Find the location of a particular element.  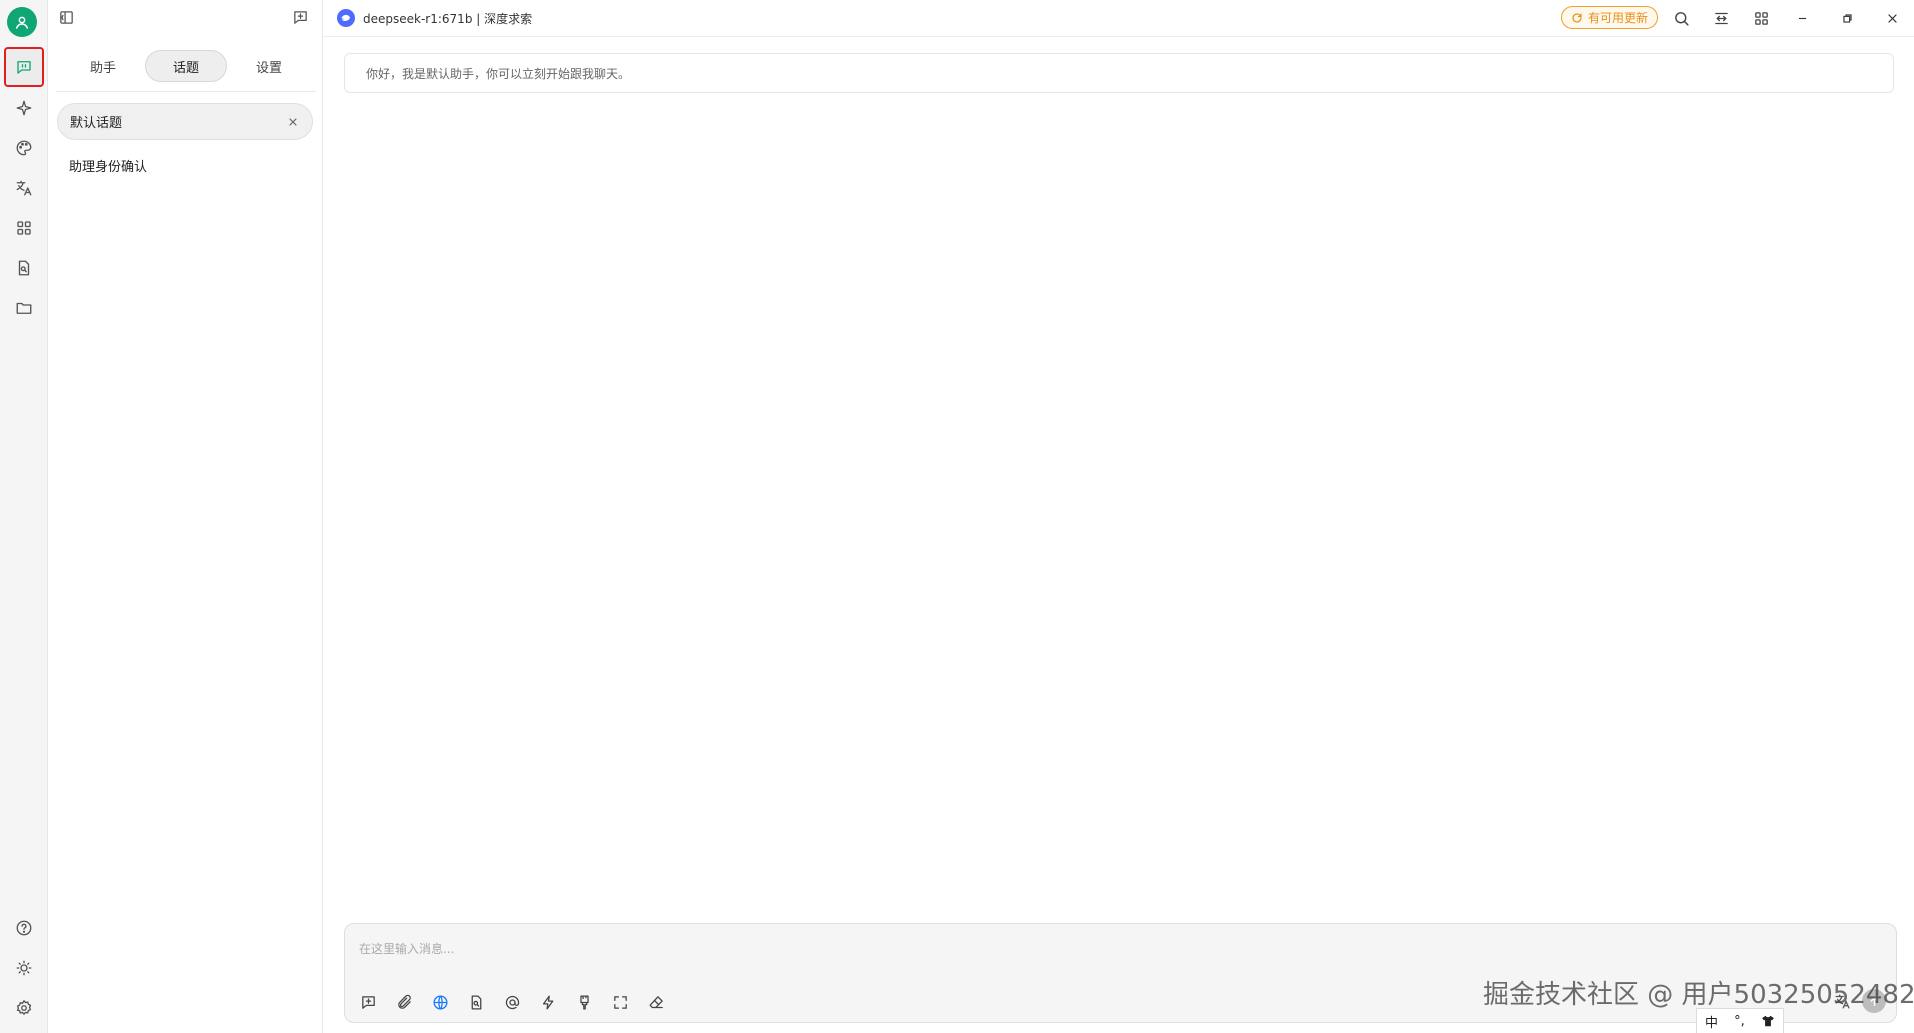

new-topic-button is located at coordinates (300, 17).